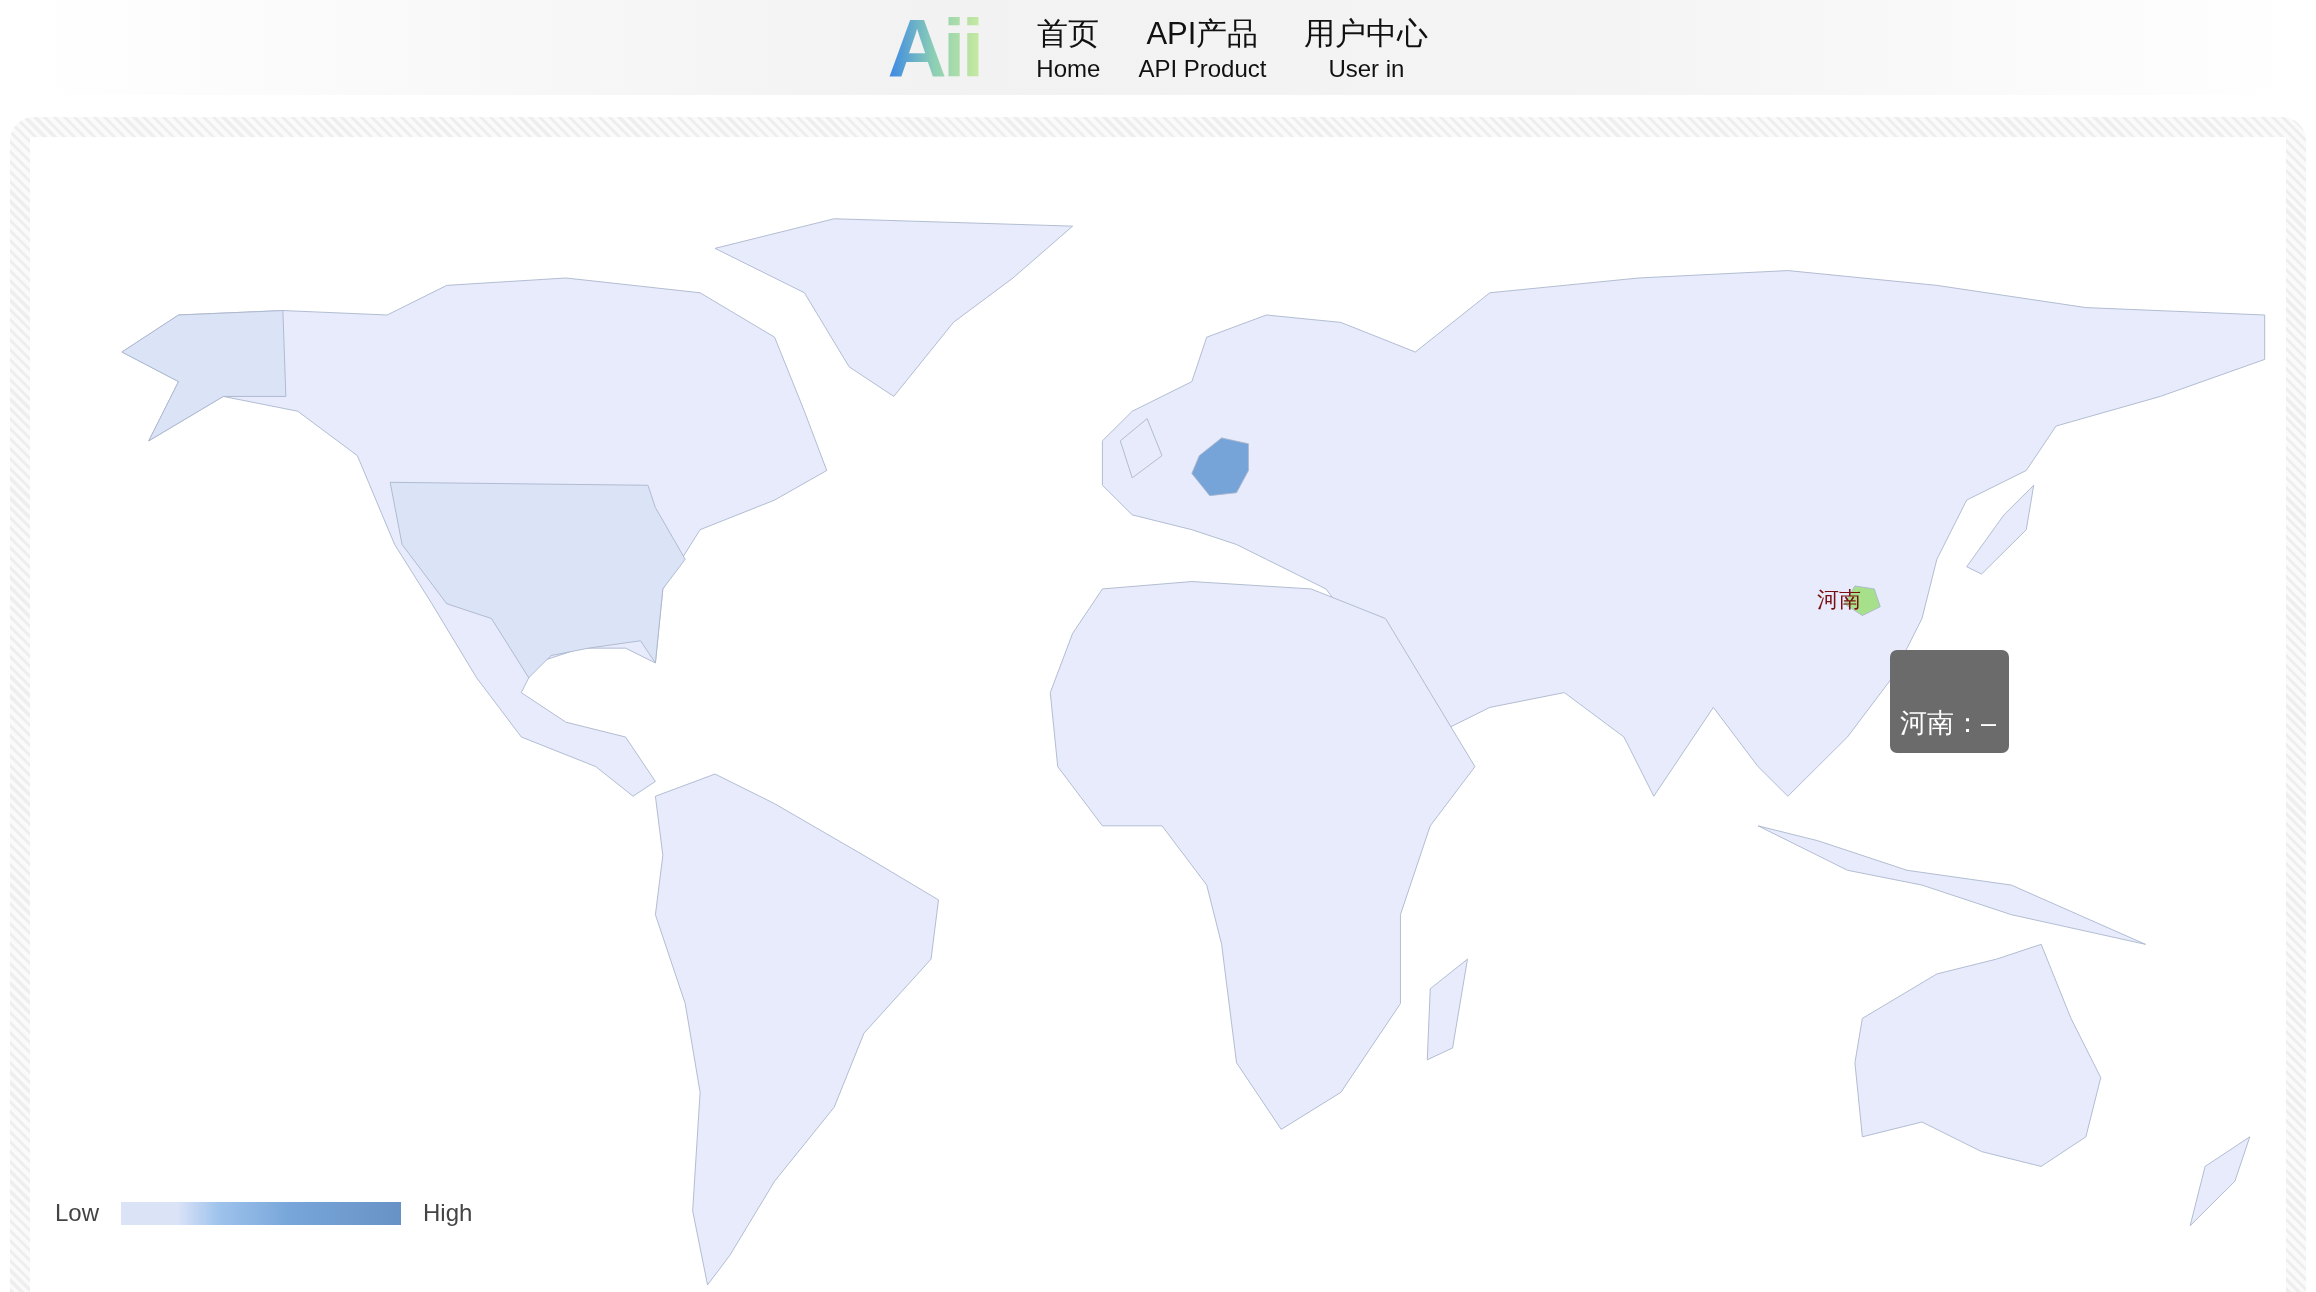 The height and width of the screenshot is (1292, 2316). What do you see at coordinates (77, 1213) in the screenshot?
I see `legend-low-label: Low` at bounding box center [77, 1213].